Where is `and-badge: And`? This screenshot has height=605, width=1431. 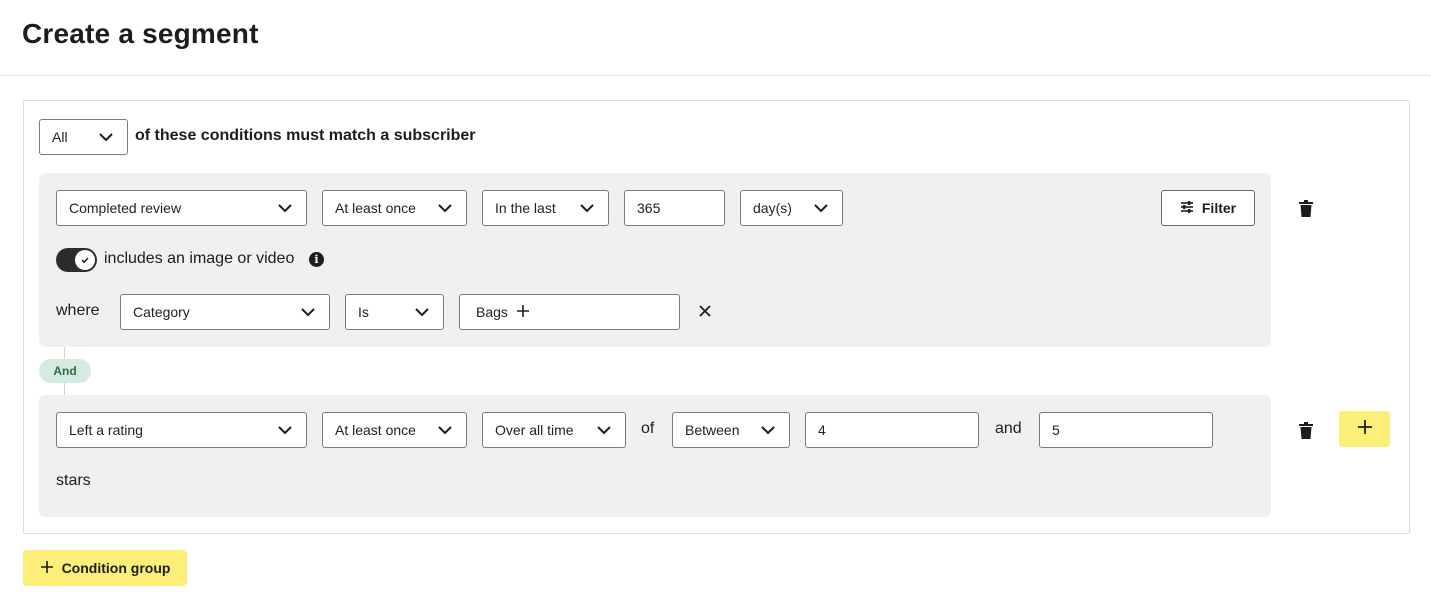 and-badge: And is located at coordinates (65, 371).